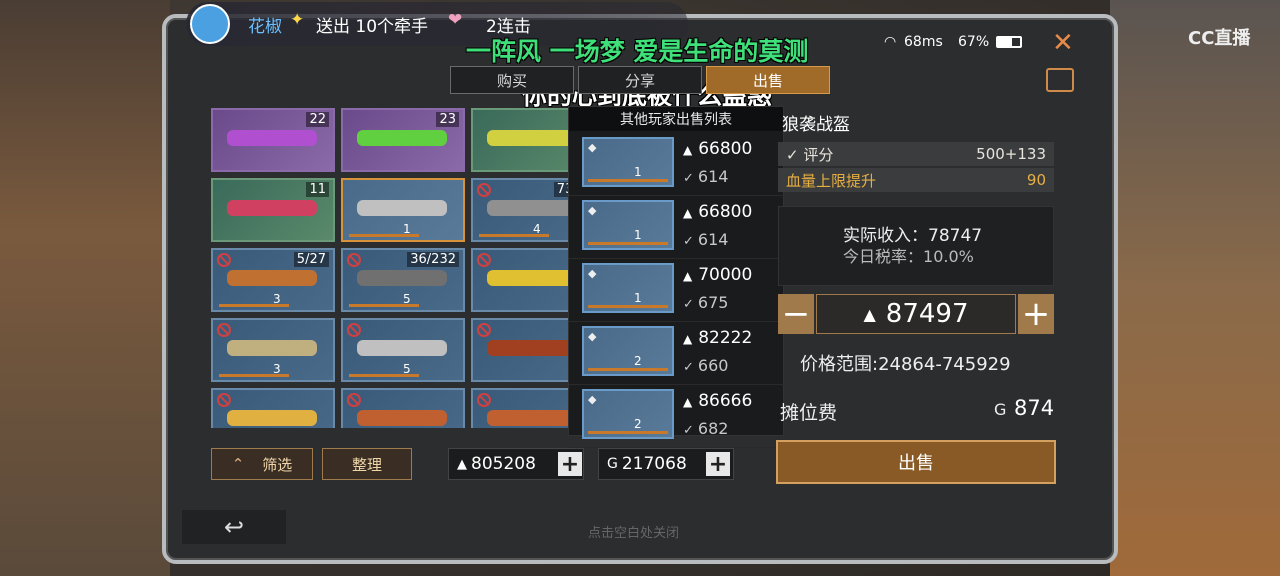 The image size is (1280, 576). I want to click on tax-rate-value: 10.0%, so click(948, 256).